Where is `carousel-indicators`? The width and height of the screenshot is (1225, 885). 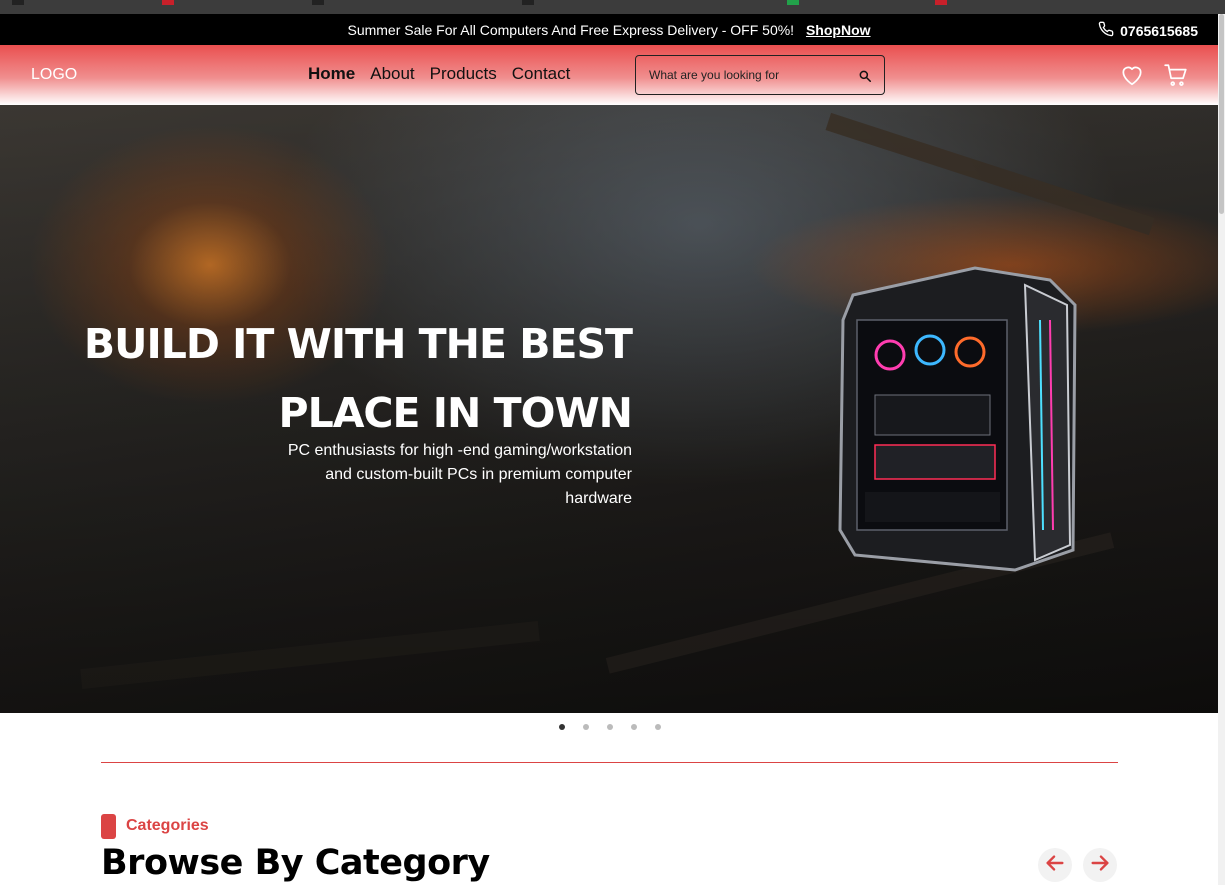
carousel-indicators is located at coordinates (609, 729).